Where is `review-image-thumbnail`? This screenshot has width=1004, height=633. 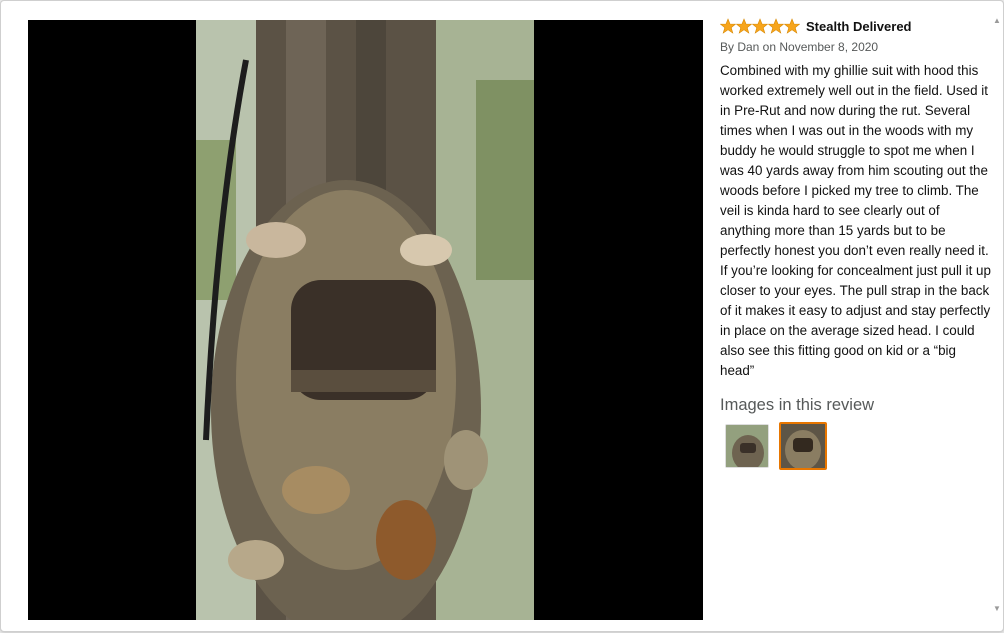 review-image-thumbnail is located at coordinates (747, 446).